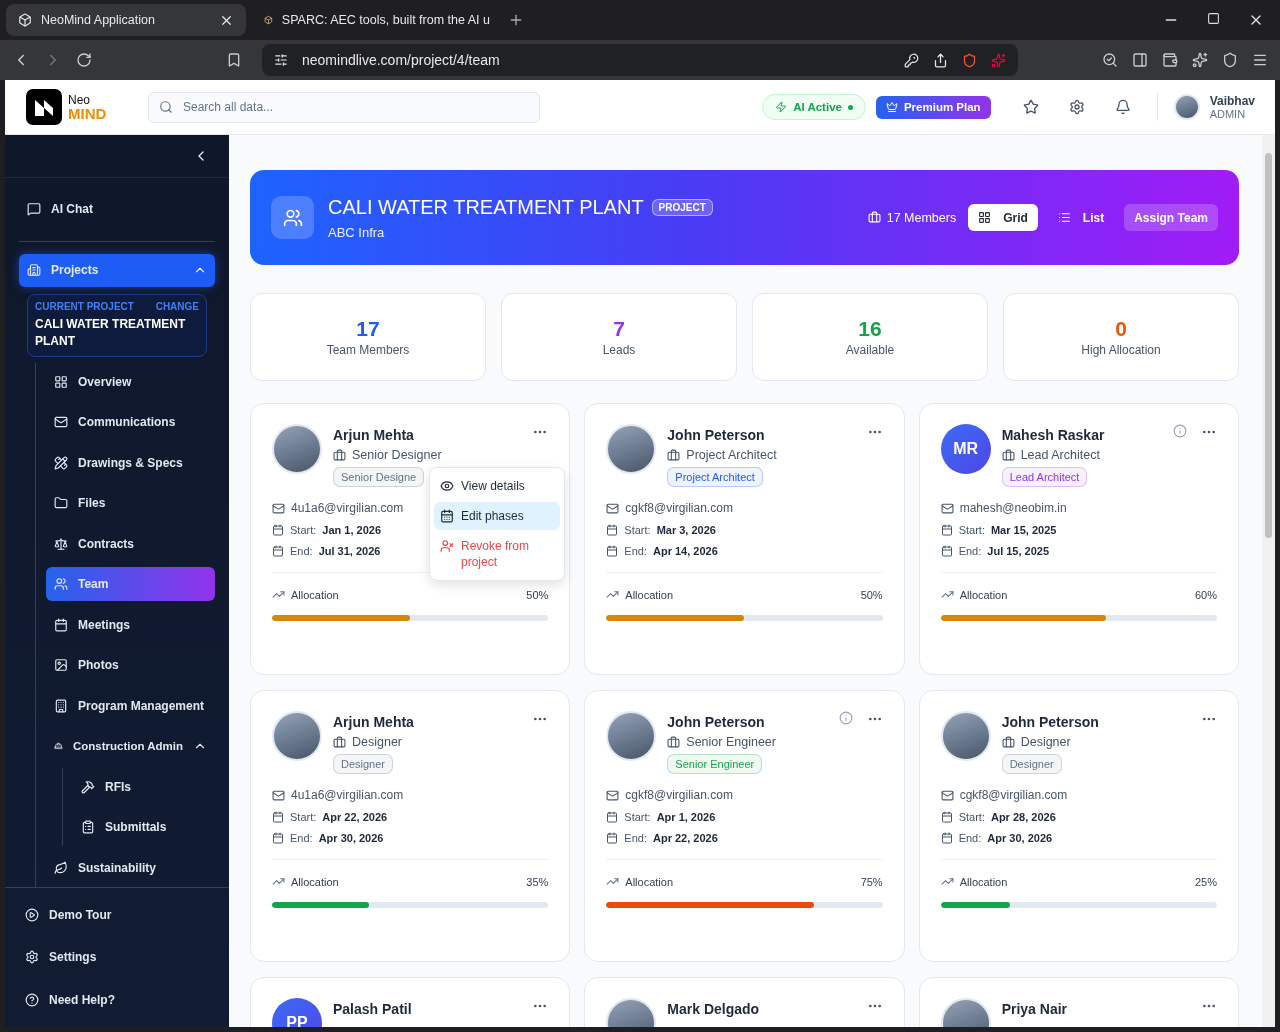 This screenshot has width=1280, height=1032. Describe the element at coordinates (130, 503) in the screenshot. I see `nav-item: Files` at that location.